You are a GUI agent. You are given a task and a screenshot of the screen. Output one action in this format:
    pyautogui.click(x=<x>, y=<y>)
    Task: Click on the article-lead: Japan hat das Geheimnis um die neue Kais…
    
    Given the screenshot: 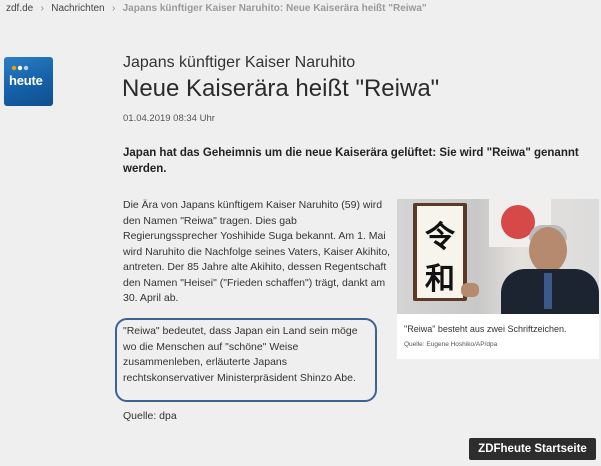 What is the action you would take?
    pyautogui.click(x=351, y=161)
    